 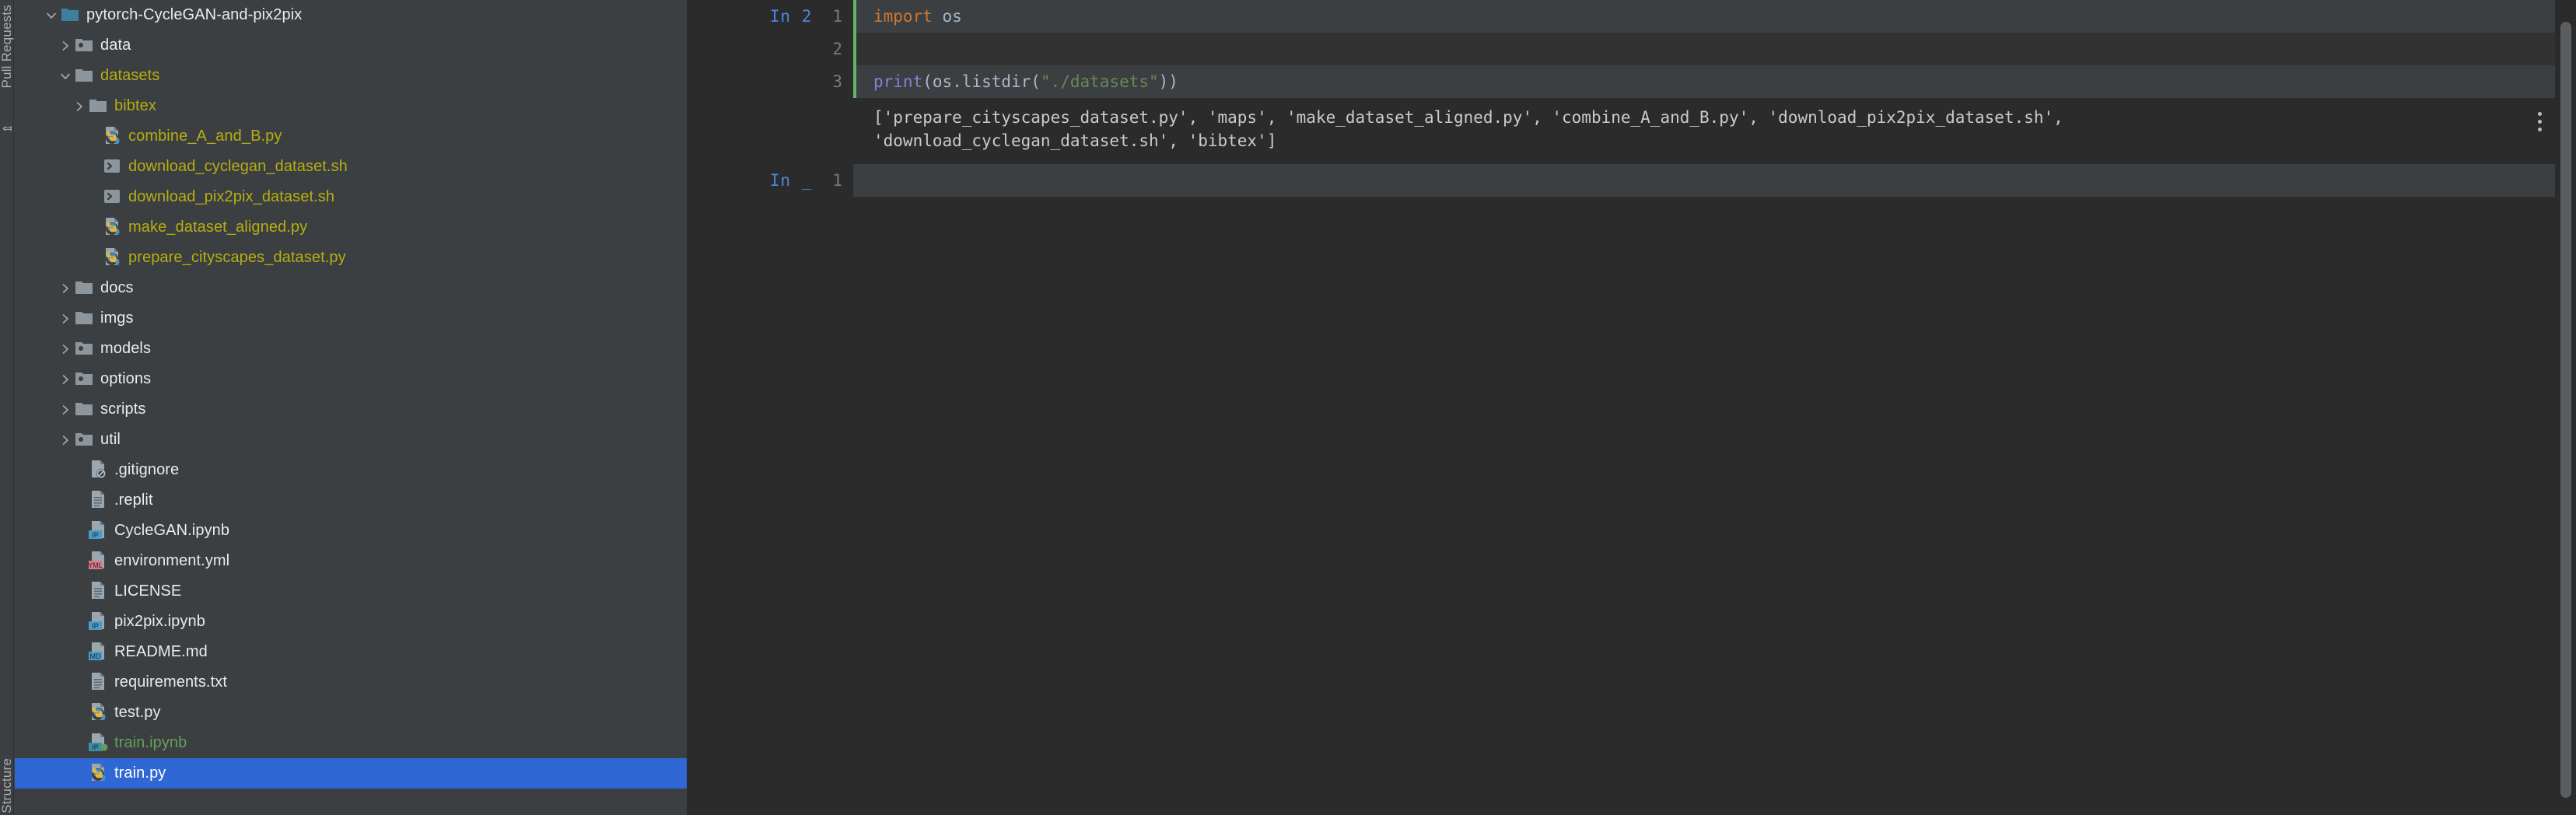 What do you see at coordinates (140, 773) in the screenshot?
I see `tree-row-label: train.py` at bounding box center [140, 773].